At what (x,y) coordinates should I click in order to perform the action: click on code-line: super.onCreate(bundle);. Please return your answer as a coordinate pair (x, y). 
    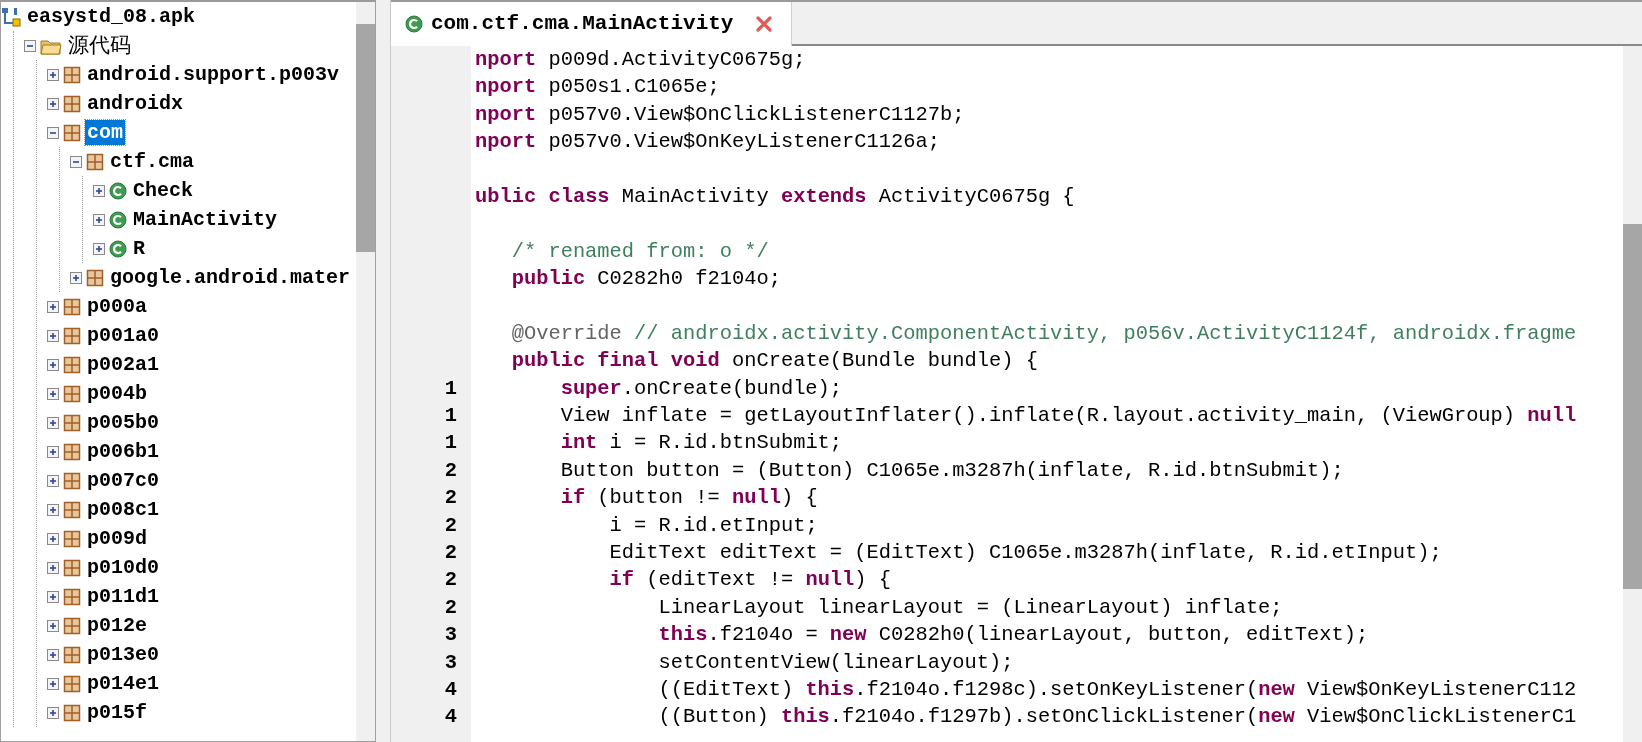
    Looking at the image, I should click on (701, 388).